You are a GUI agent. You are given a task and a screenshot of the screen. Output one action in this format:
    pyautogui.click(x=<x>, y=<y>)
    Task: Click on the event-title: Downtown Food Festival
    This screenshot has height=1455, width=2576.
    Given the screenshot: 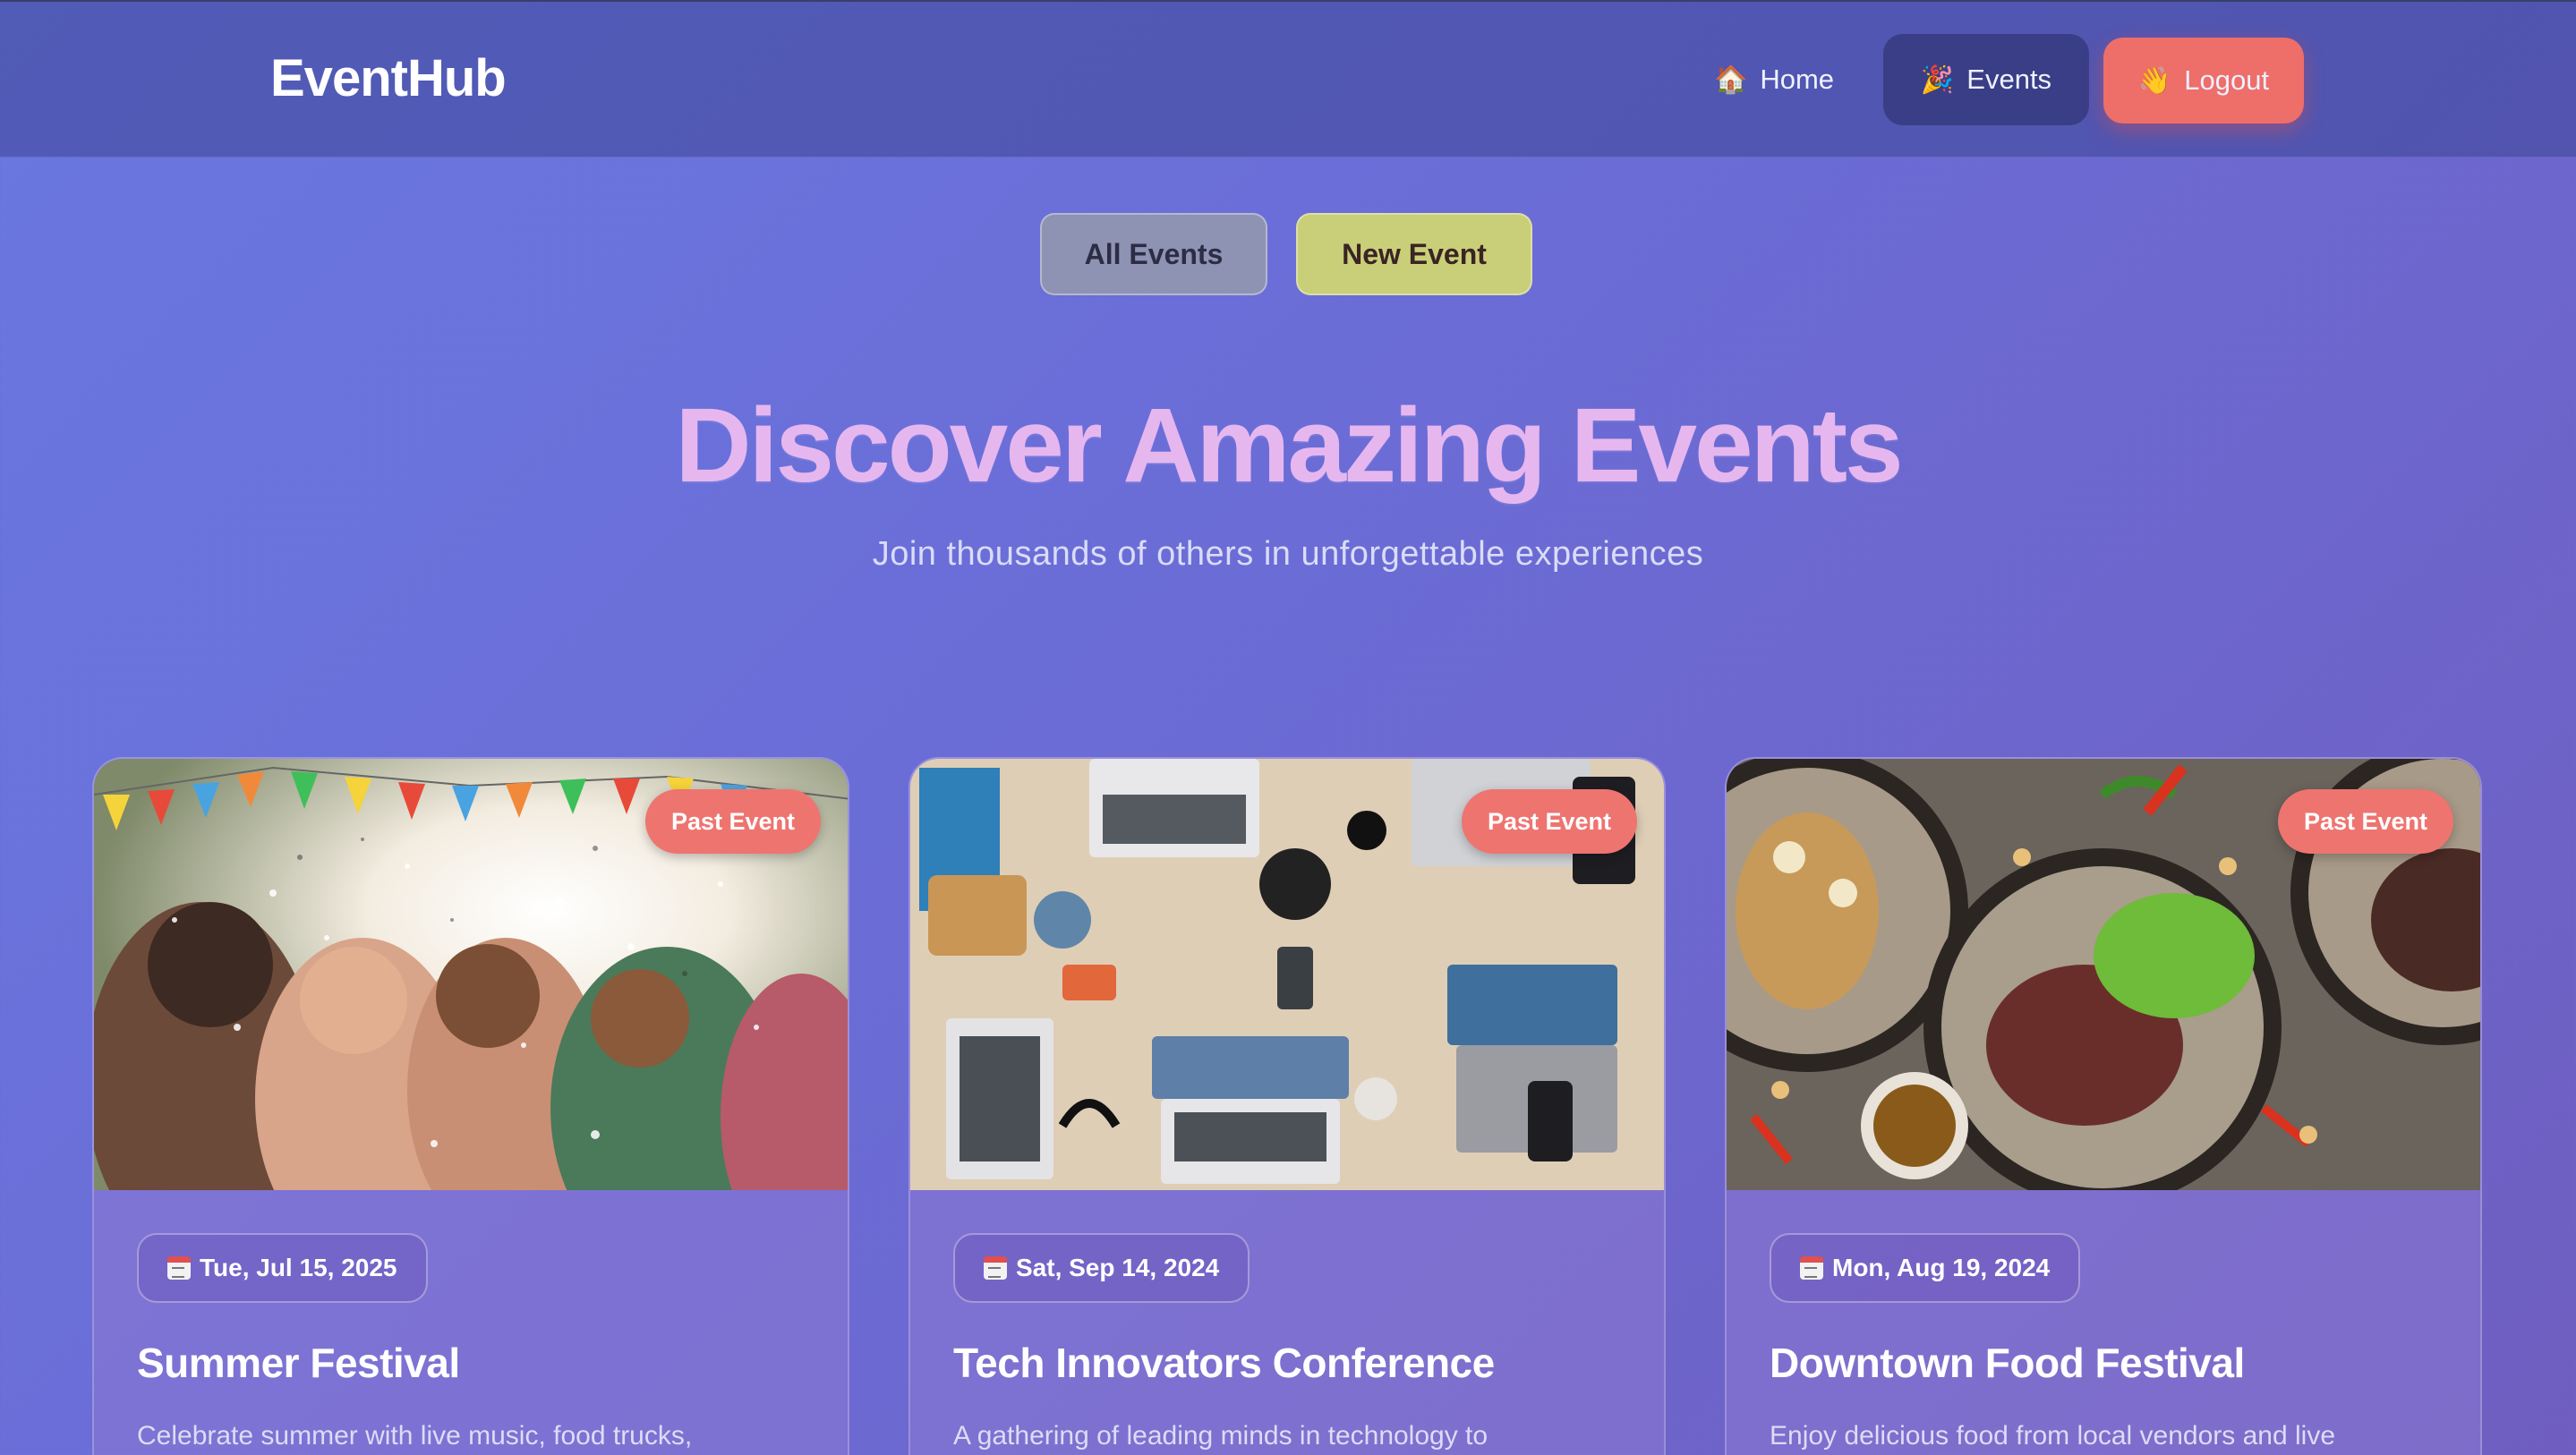 What is the action you would take?
    pyautogui.click(x=2007, y=1363)
    